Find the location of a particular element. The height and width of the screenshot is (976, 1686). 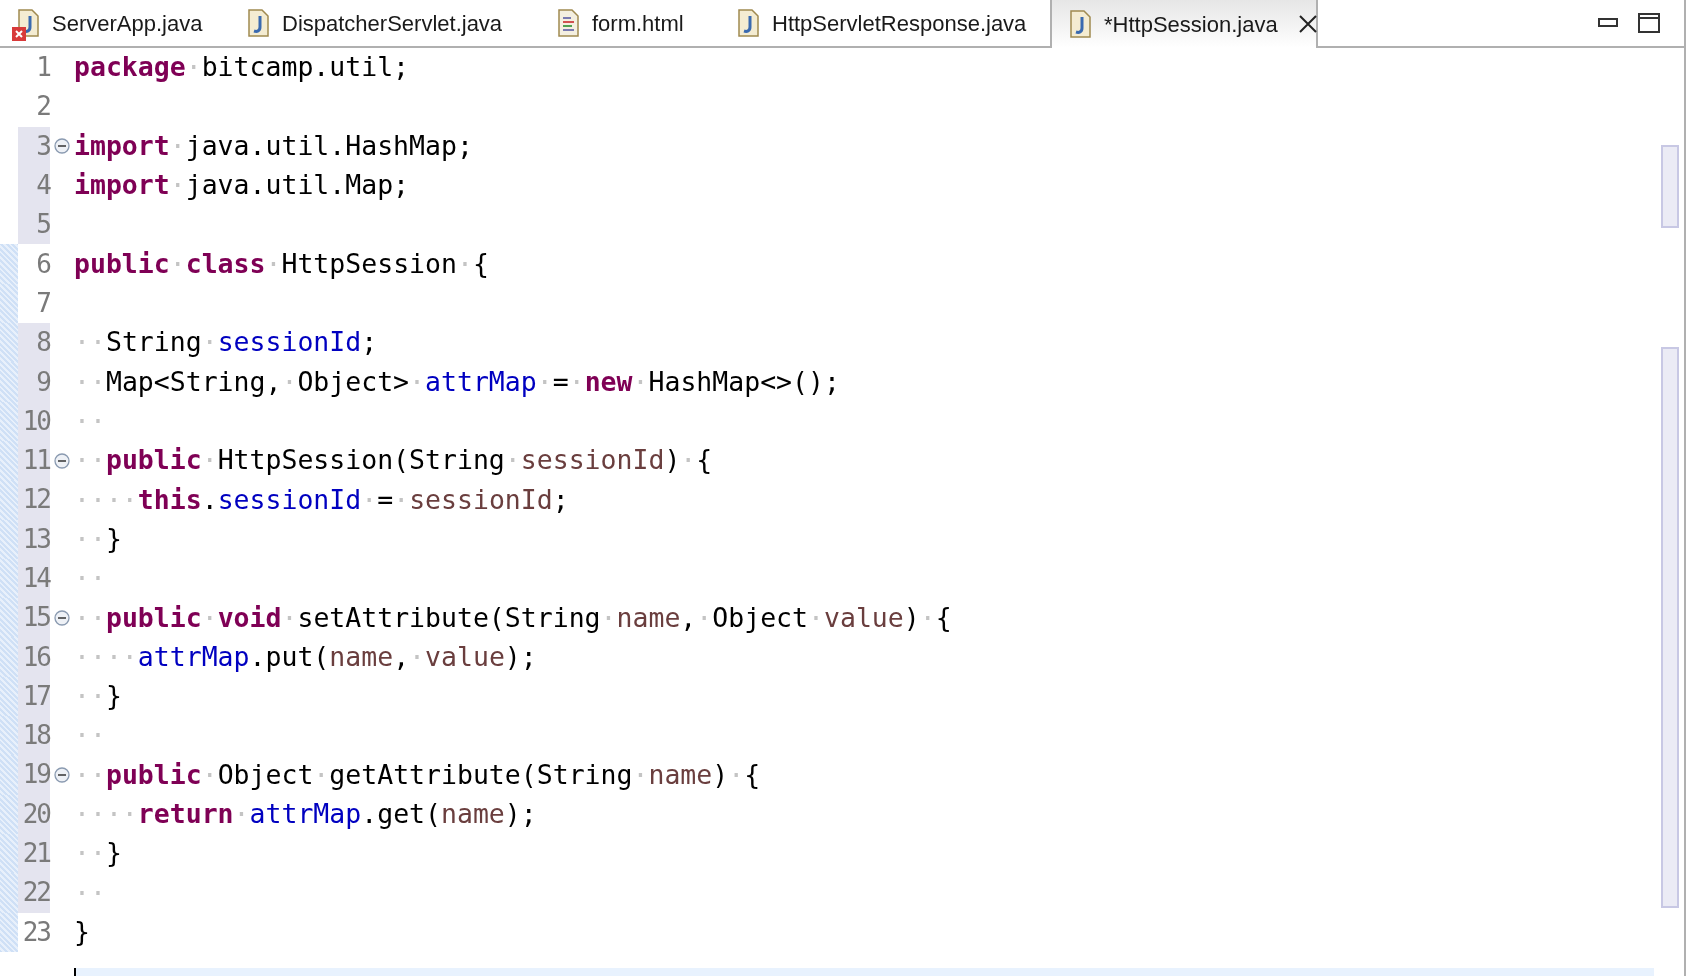

line-number: 13 is located at coordinates (34, 539).